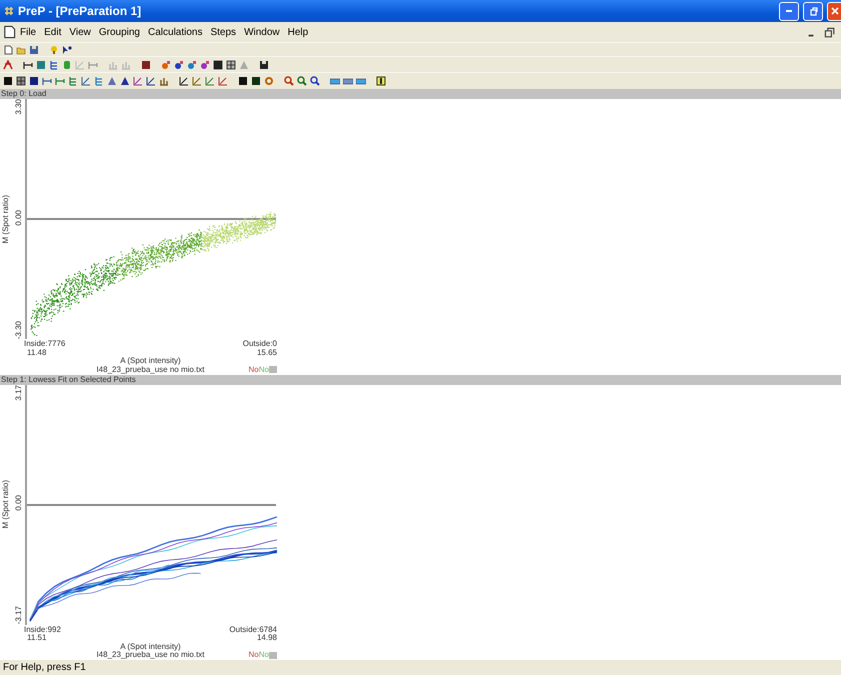 Image resolution: width=841 pixels, height=675 pixels. What do you see at coordinates (259, 344) in the screenshot?
I see `outside-count: Outside:0` at bounding box center [259, 344].